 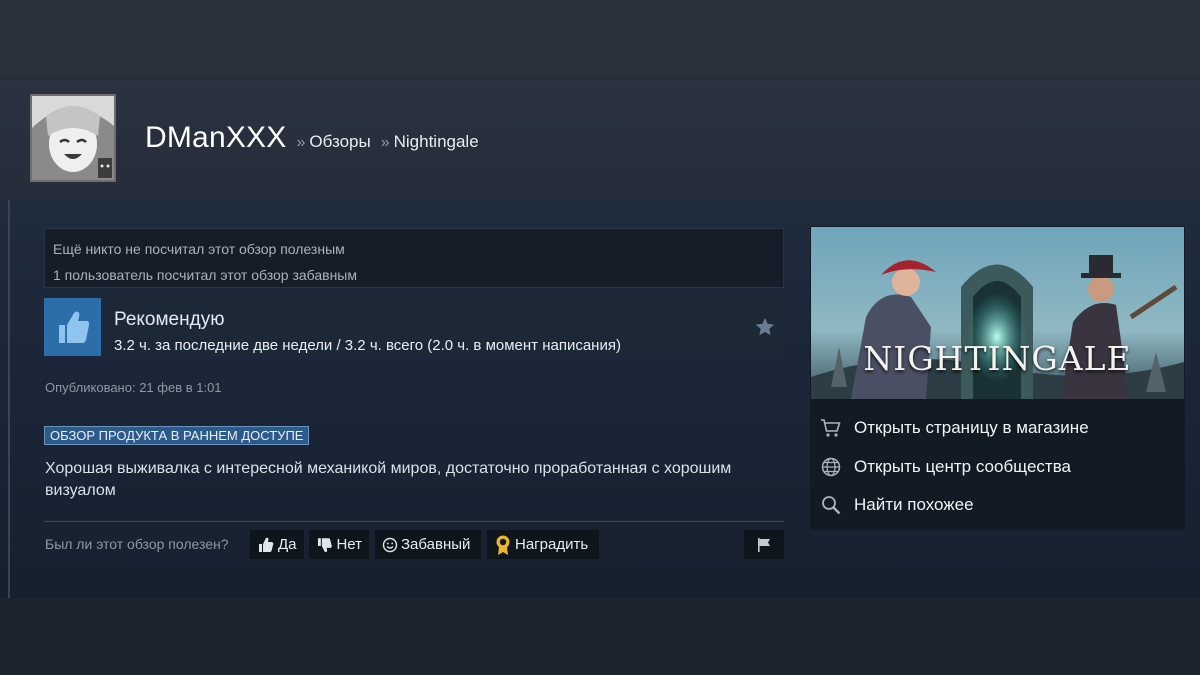 I want to click on community-hub-link: Открыть центр сообщества, so click(x=945, y=467).